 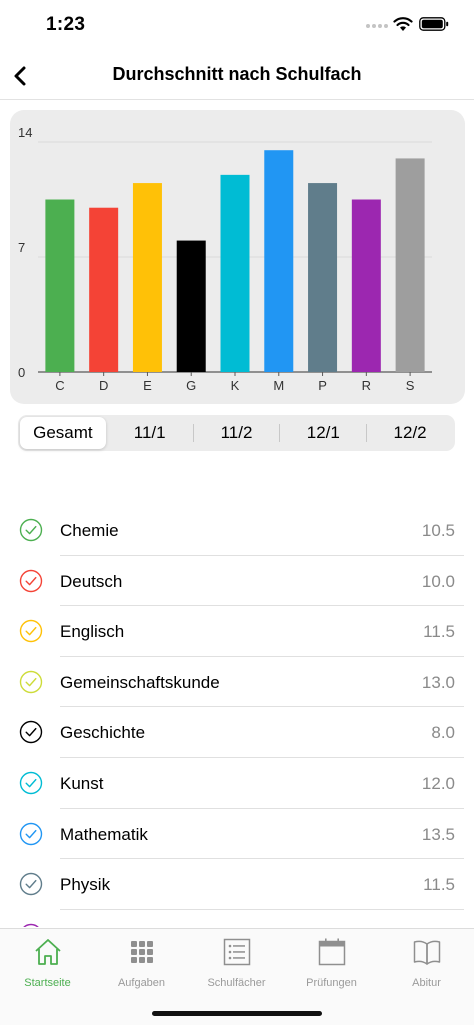 I want to click on subject-name: Englisch, so click(x=92, y=632).